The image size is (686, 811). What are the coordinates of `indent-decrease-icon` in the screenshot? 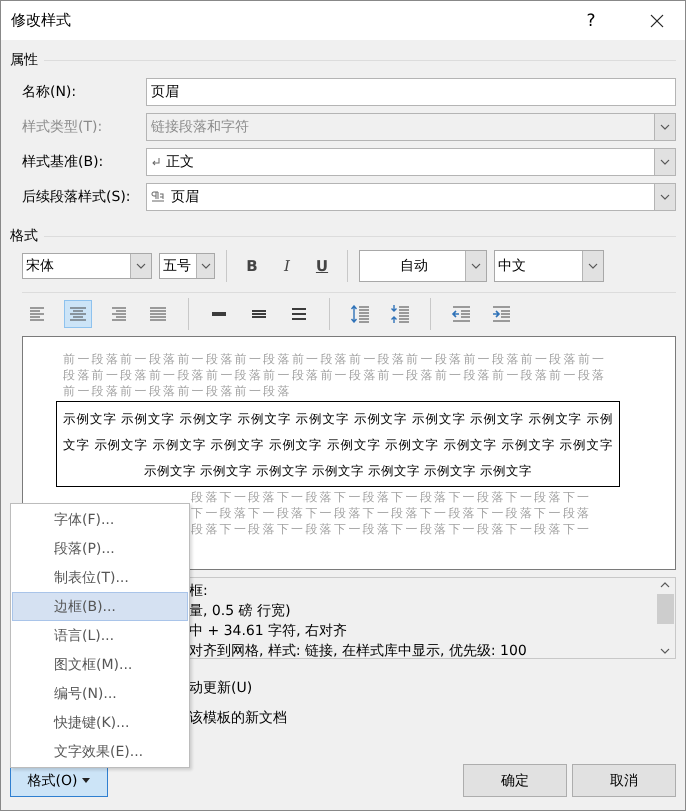 It's located at (461, 314).